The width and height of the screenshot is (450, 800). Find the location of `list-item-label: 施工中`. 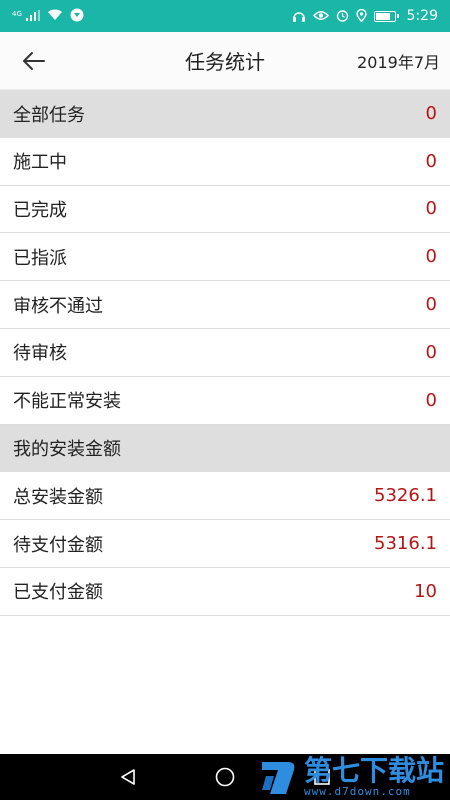

list-item-label: 施工中 is located at coordinates (40, 163).